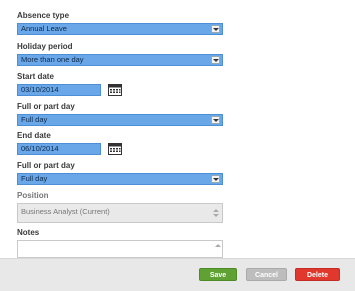 This screenshot has height=291, width=355. What do you see at coordinates (120, 179) in the screenshot?
I see `end-part-day-select: Full day` at bounding box center [120, 179].